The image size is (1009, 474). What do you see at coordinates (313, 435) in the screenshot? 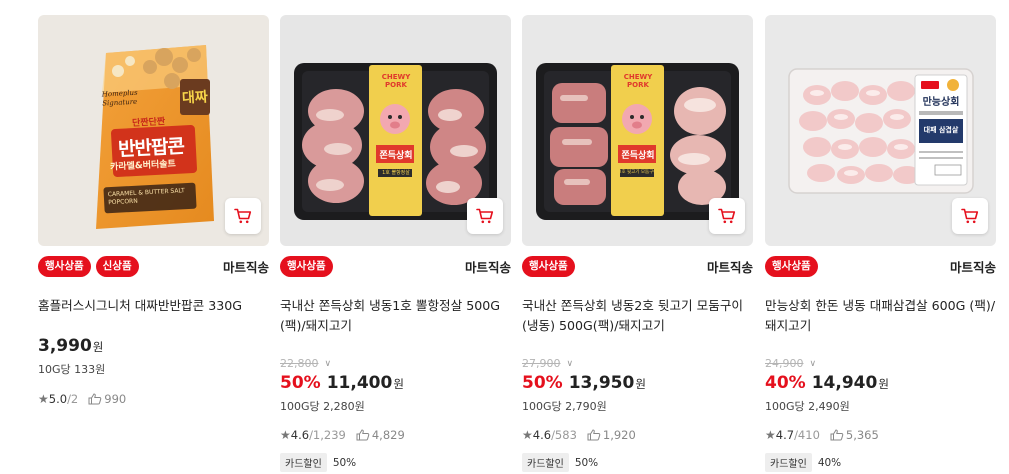
I see `rating: ★4.6/1,239` at bounding box center [313, 435].